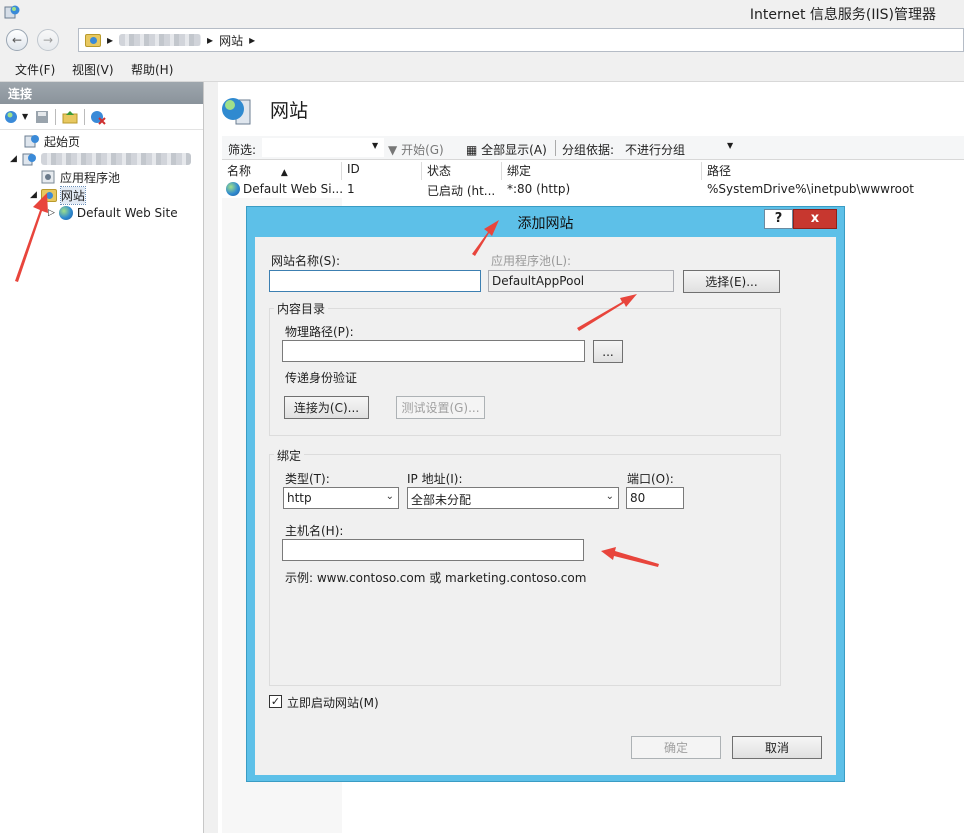 Image resolution: width=964 pixels, height=833 pixels. Describe the element at coordinates (778, 219) in the screenshot. I see `help-button: ?` at that location.